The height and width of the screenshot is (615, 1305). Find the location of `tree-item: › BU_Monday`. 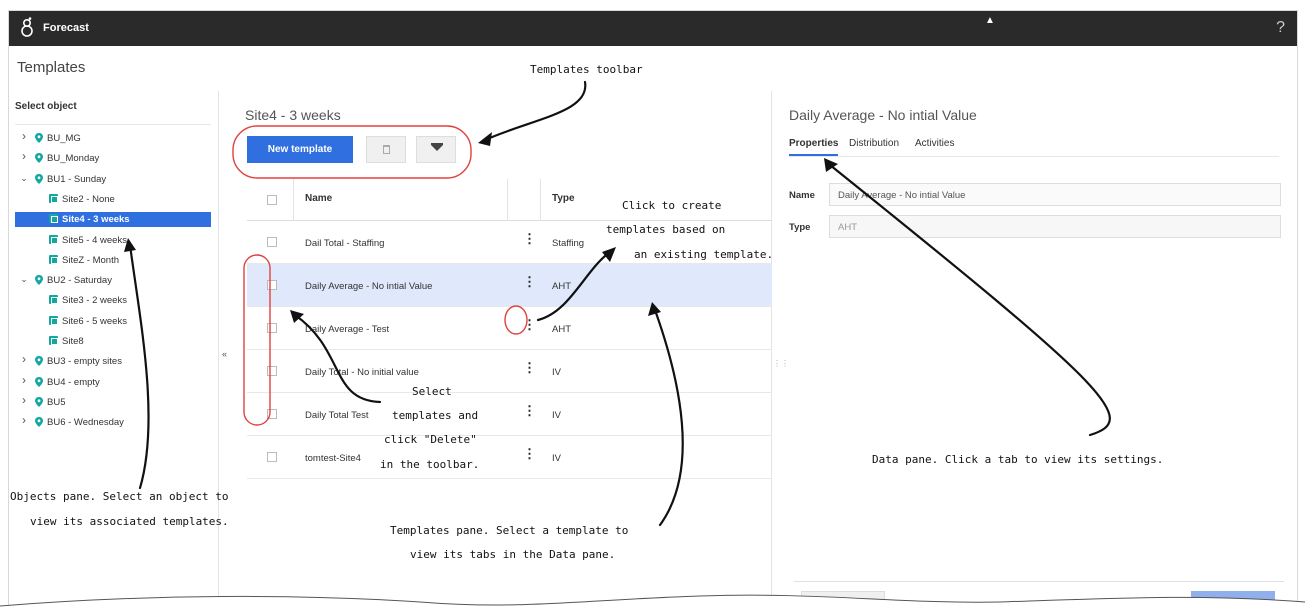

tree-item: › BU_Monday is located at coordinates (113, 157).